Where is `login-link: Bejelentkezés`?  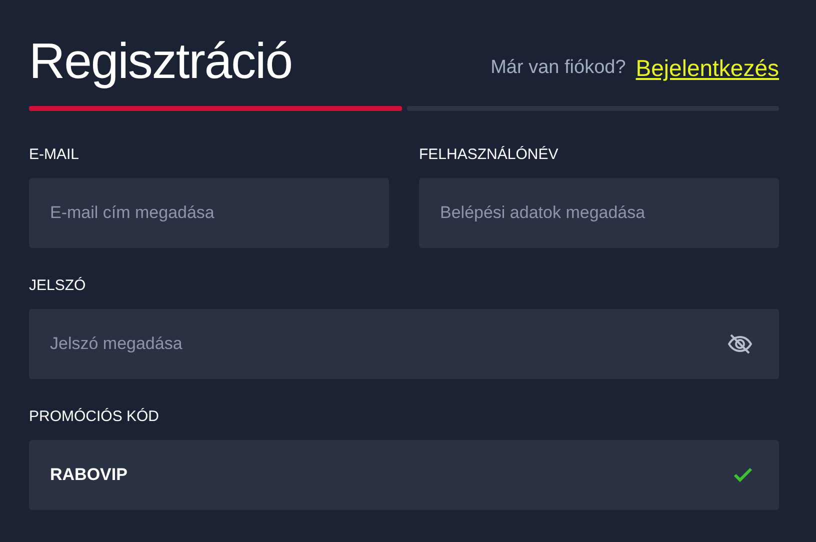
login-link: Bejelentkezés is located at coordinates (707, 68).